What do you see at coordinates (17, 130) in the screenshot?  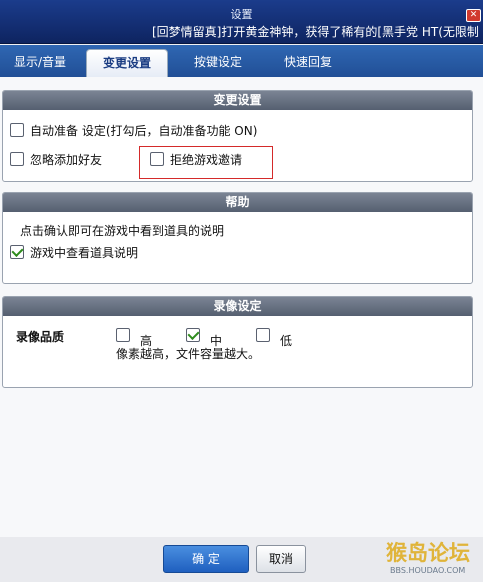 I see `auto-ready-checkbox` at bounding box center [17, 130].